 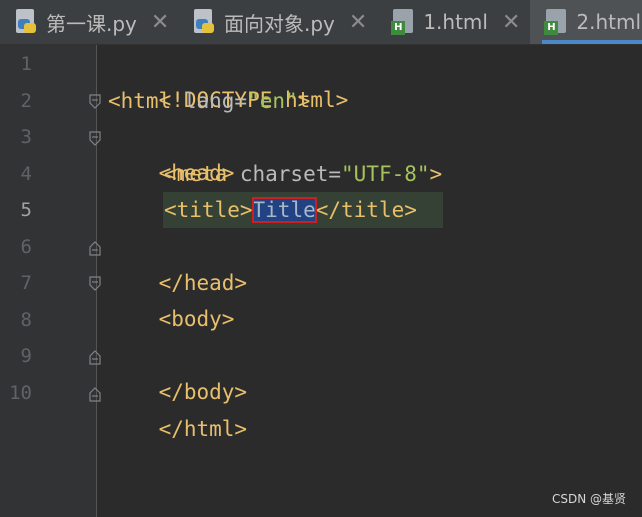 I want to click on code-line-7: <body>, so click(x=196, y=319).